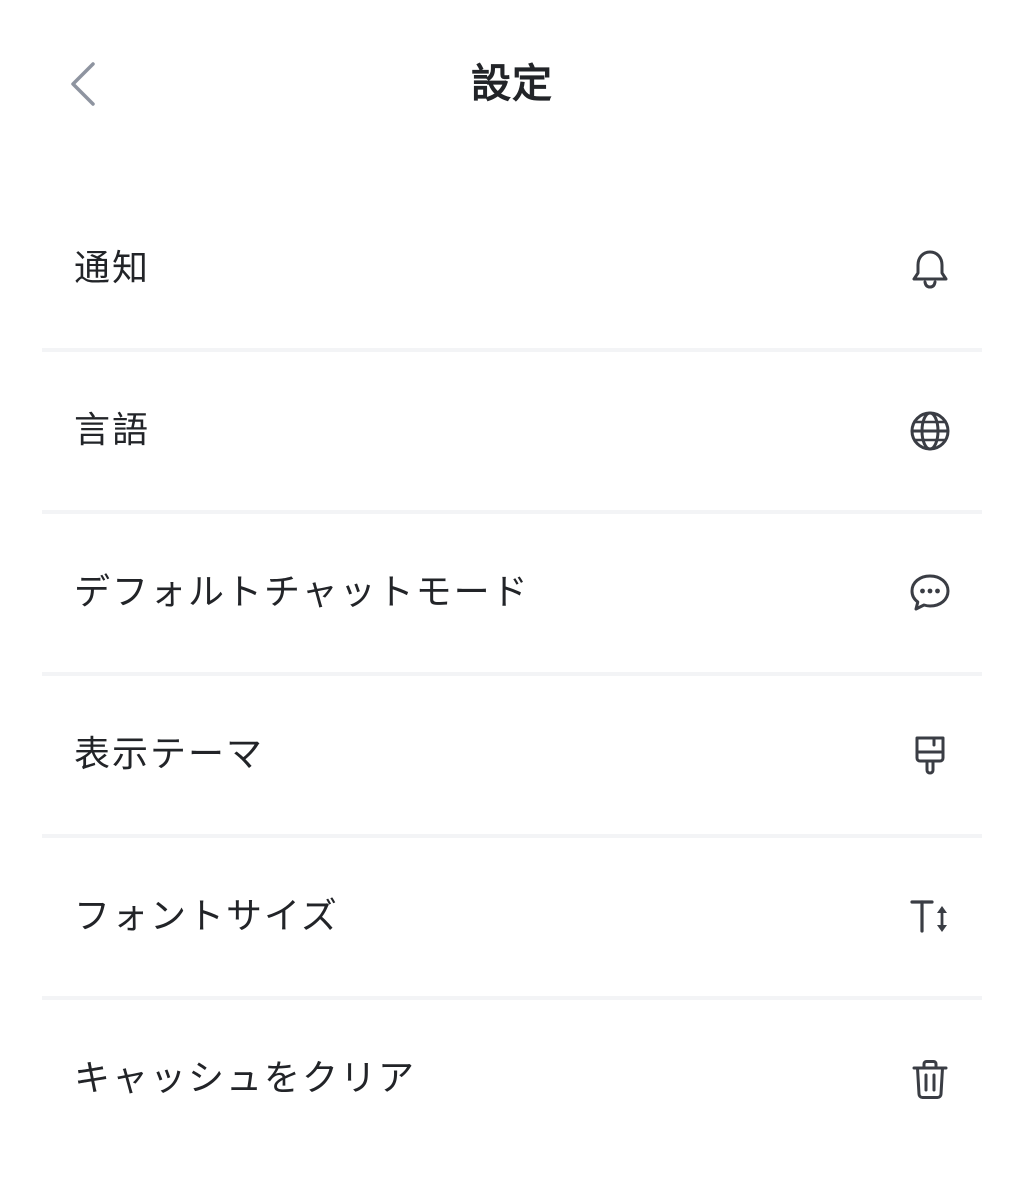  Describe the element at coordinates (930, 917) in the screenshot. I see `text-size-icon` at that location.